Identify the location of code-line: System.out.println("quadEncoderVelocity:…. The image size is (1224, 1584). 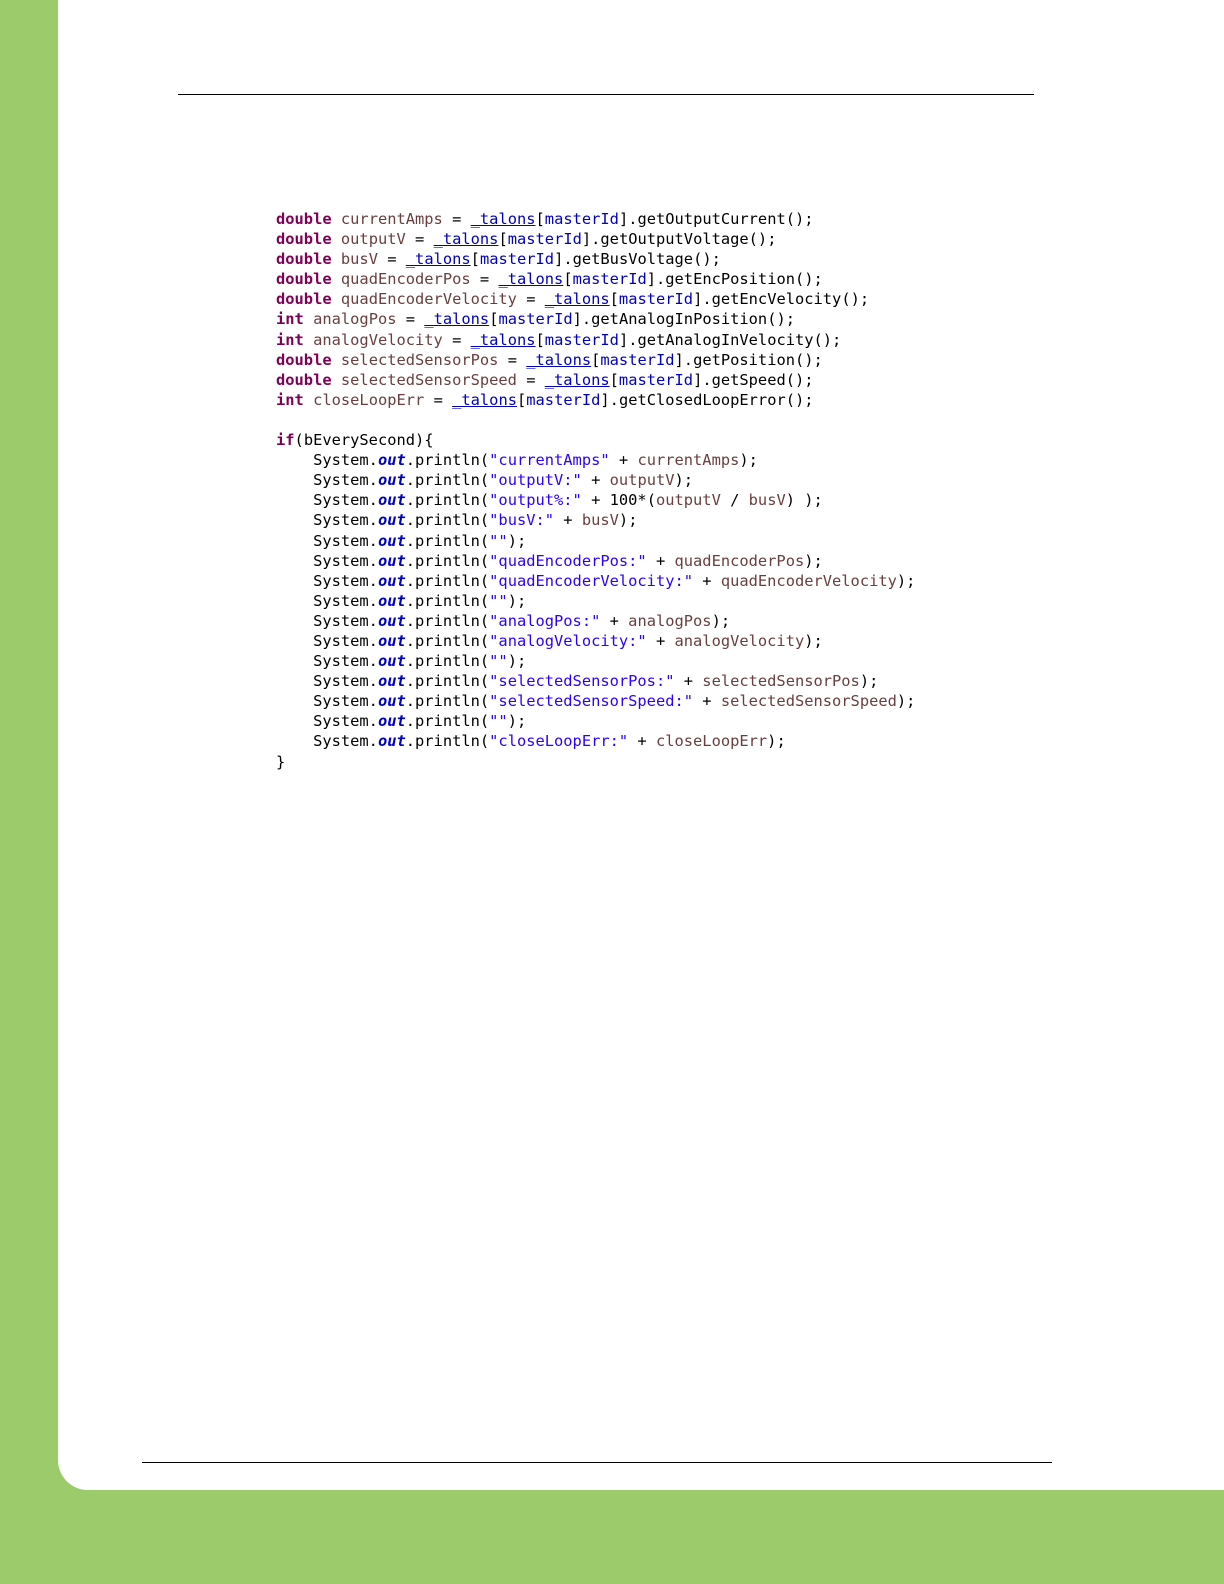
(595, 581).